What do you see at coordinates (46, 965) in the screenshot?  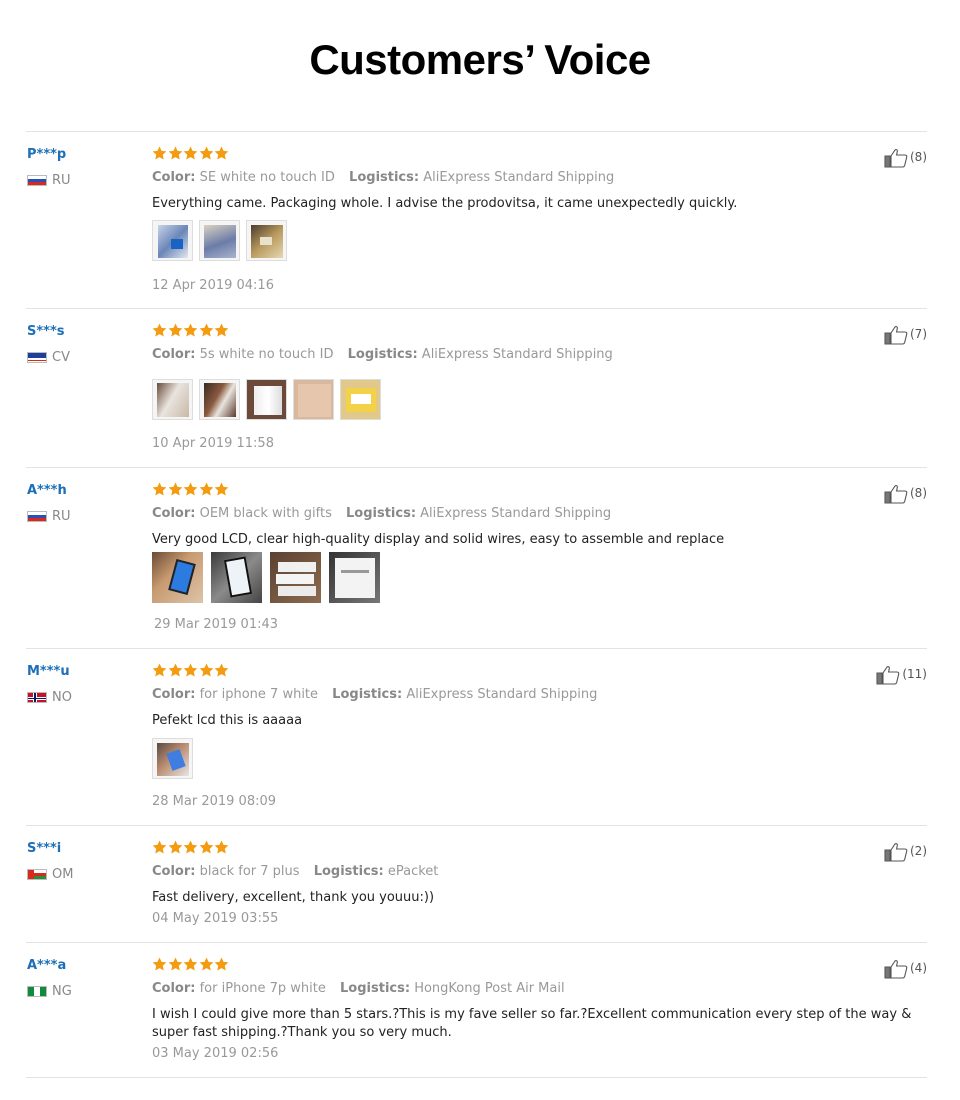 I see `reviewer-name: A***a` at bounding box center [46, 965].